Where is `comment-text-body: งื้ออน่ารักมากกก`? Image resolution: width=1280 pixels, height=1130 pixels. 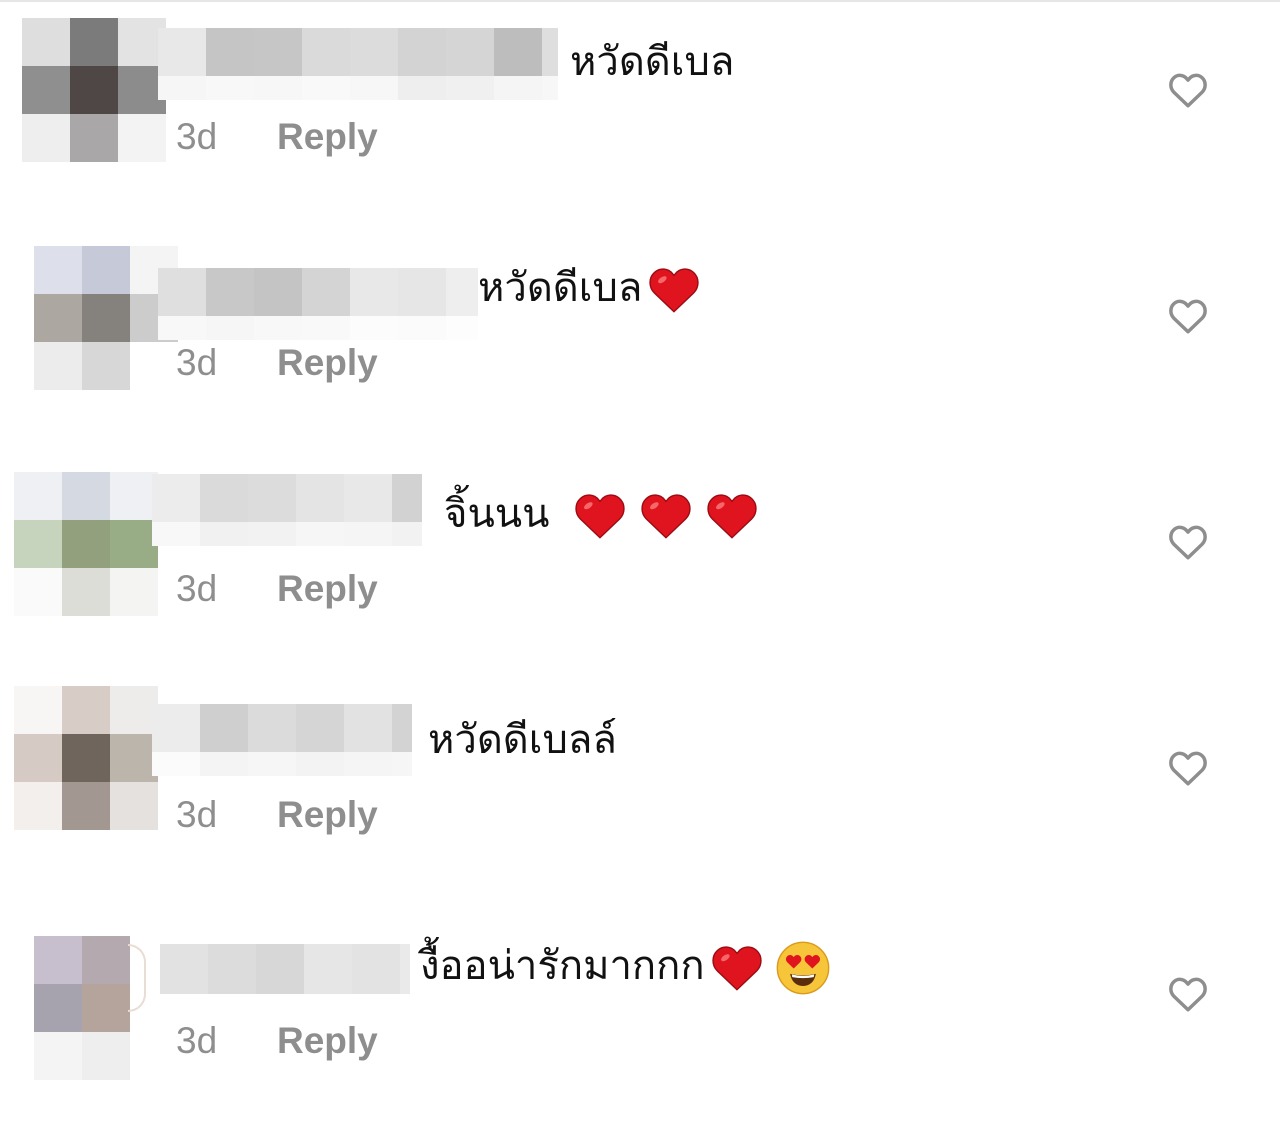
comment-text-body: งื้ออน่ารักมากกก is located at coordinates (562, 966).